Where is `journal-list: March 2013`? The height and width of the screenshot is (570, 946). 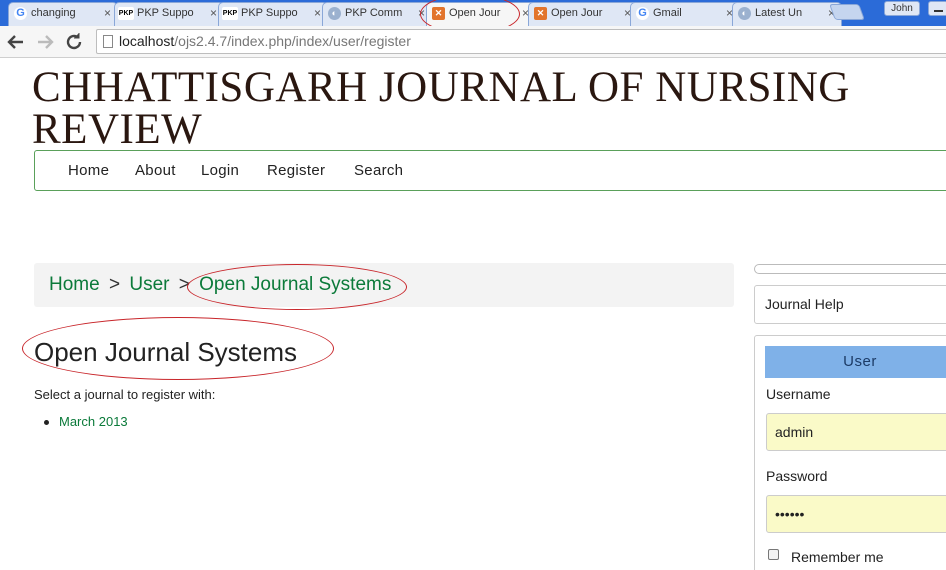
journal-list: March 2013 is located at coordinates (86, 421).